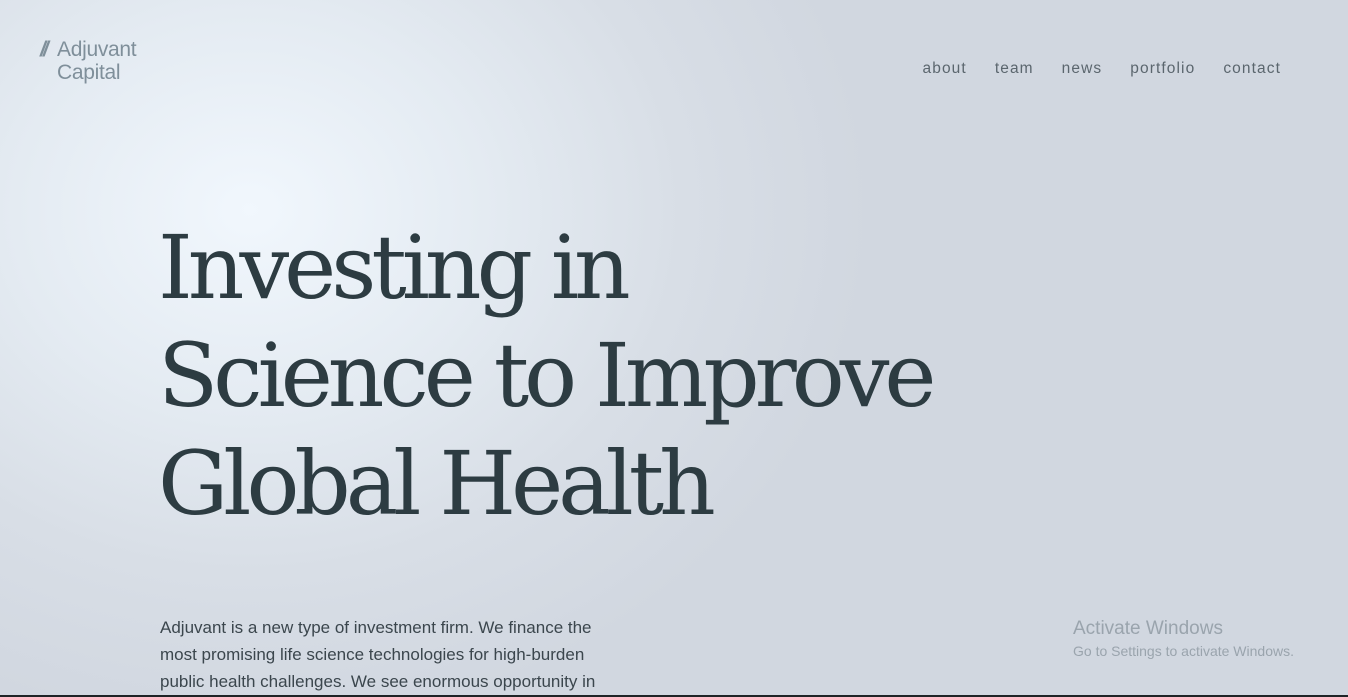  I want to click on nav-link-news: news, so click(1082, 69).